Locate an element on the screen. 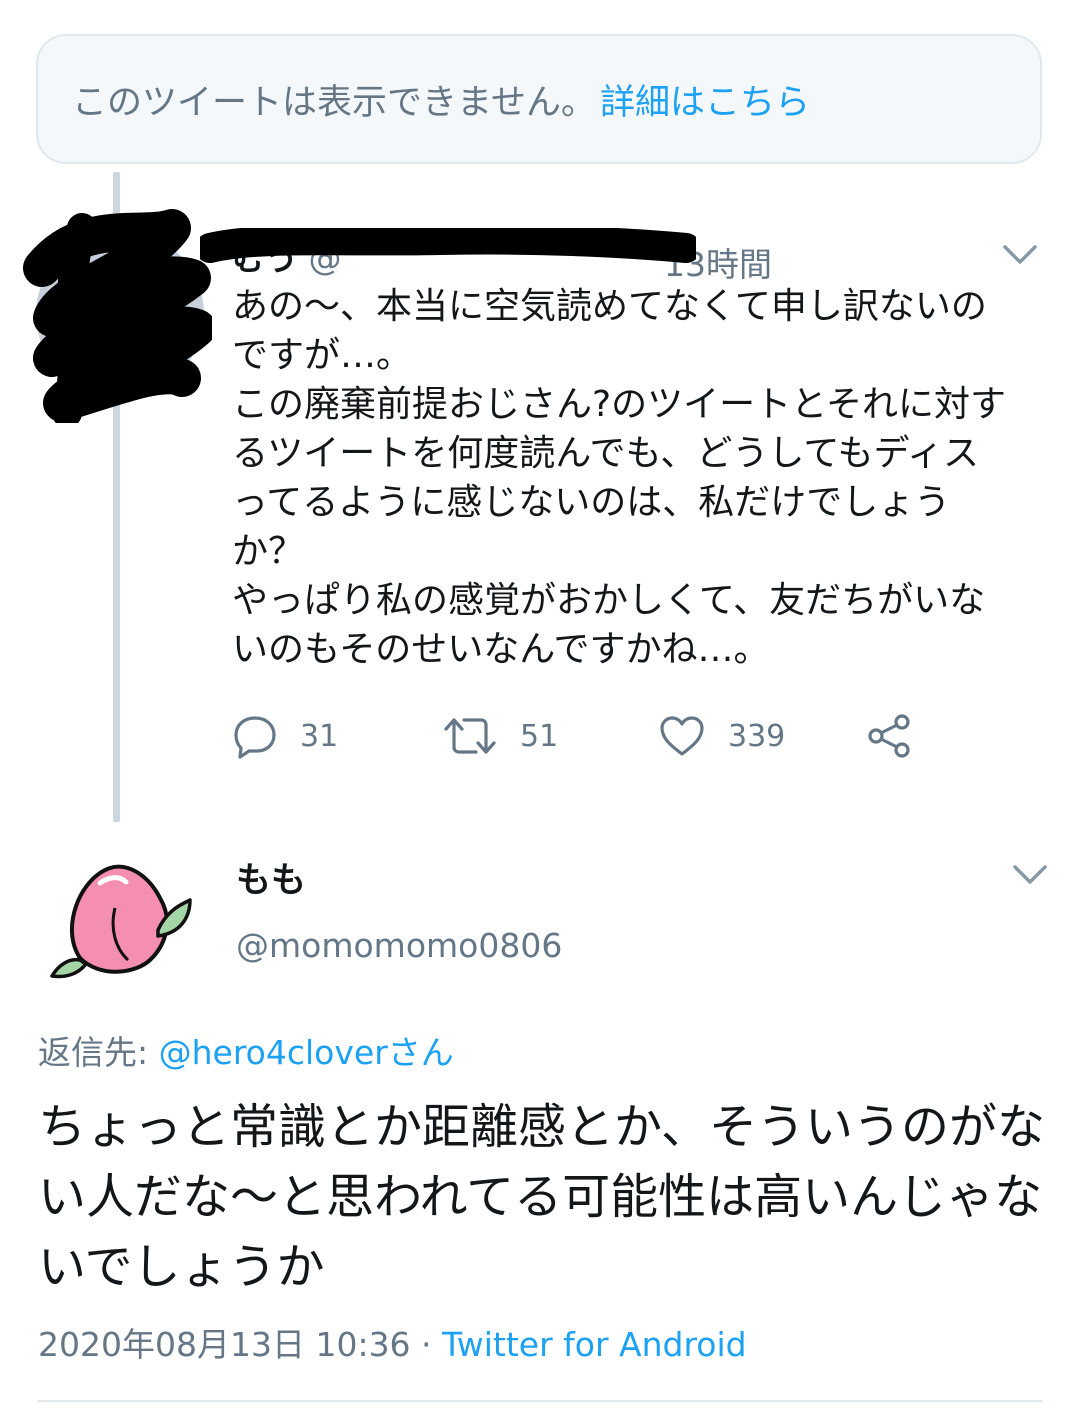  replying-to-user-link: @hero4cloverさん is located at coordinates (306, 1052).